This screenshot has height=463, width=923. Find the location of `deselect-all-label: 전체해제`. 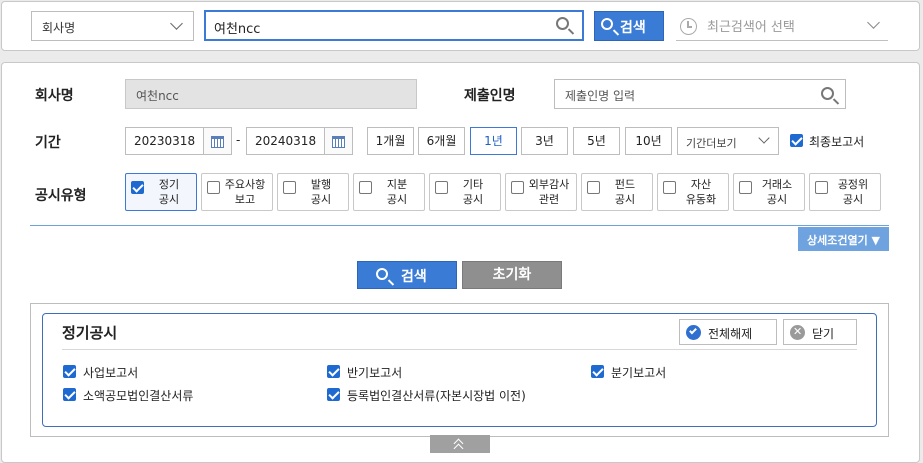

deselect-all-label: 전체해제 is located at coordinates (730, 334).